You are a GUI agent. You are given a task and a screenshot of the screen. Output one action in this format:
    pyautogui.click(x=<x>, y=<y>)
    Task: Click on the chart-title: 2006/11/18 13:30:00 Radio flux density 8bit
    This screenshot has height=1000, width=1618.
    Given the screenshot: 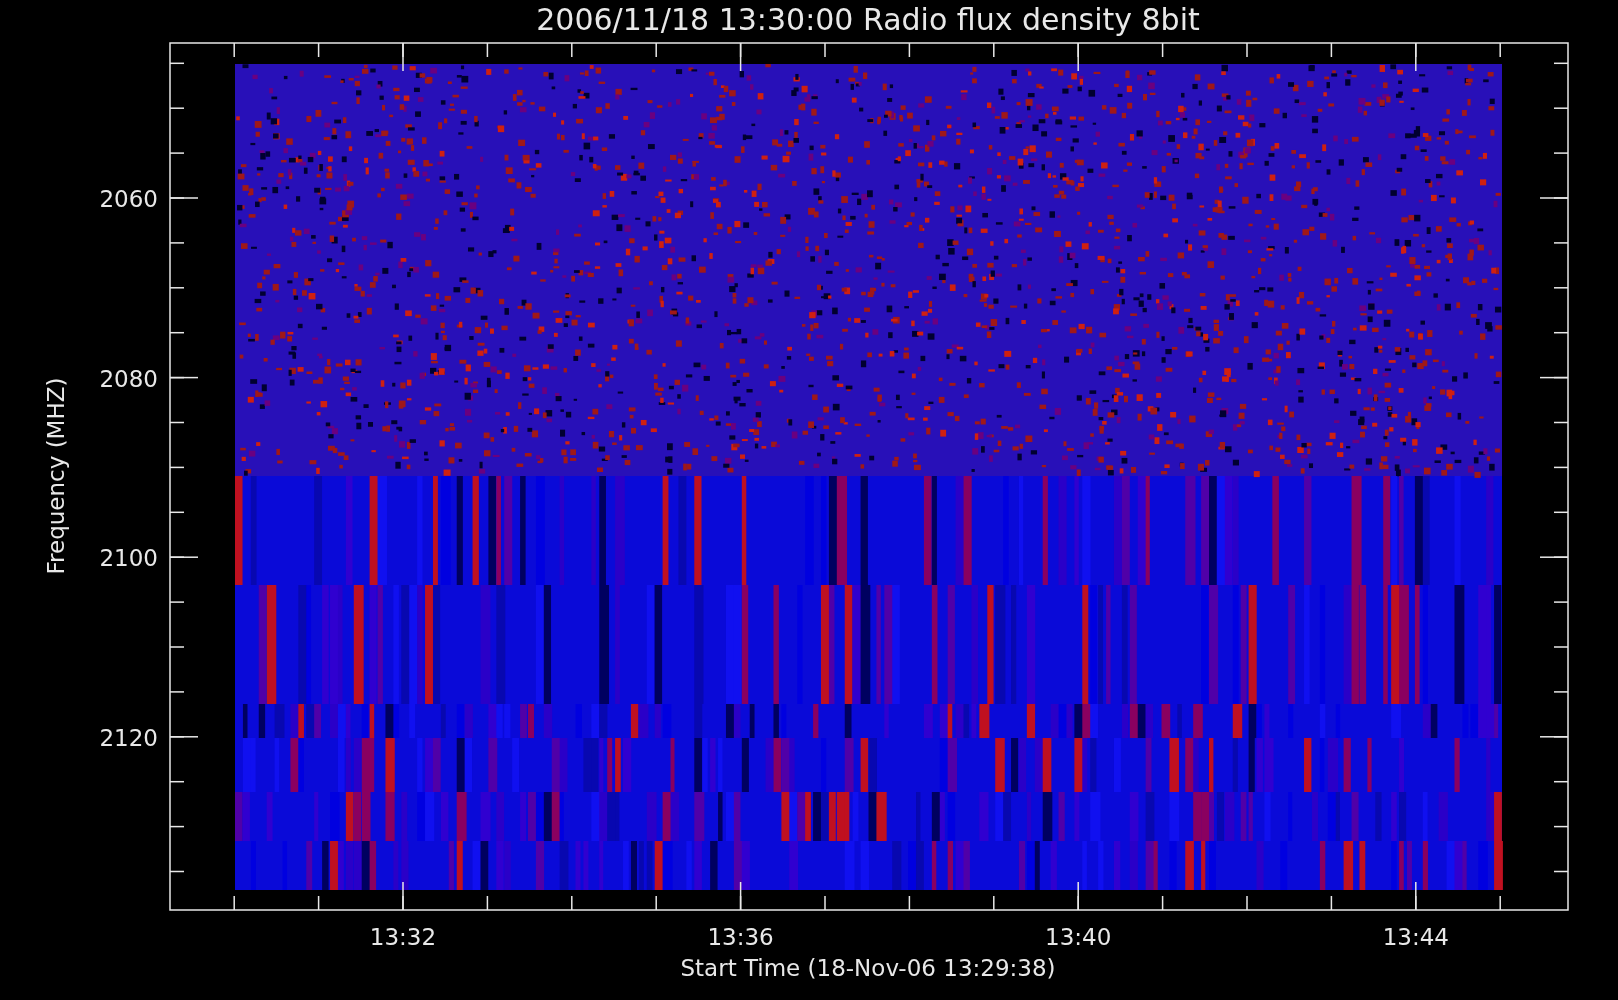 What is the action you would take?
    pyautogui.click(x=868, y=19)
    